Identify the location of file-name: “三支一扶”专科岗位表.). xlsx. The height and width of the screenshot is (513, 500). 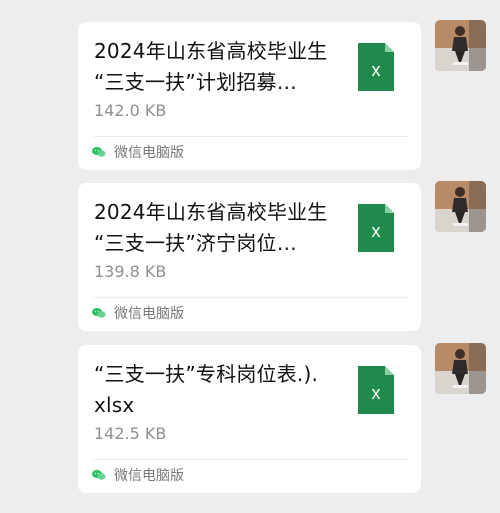
(206, 389).